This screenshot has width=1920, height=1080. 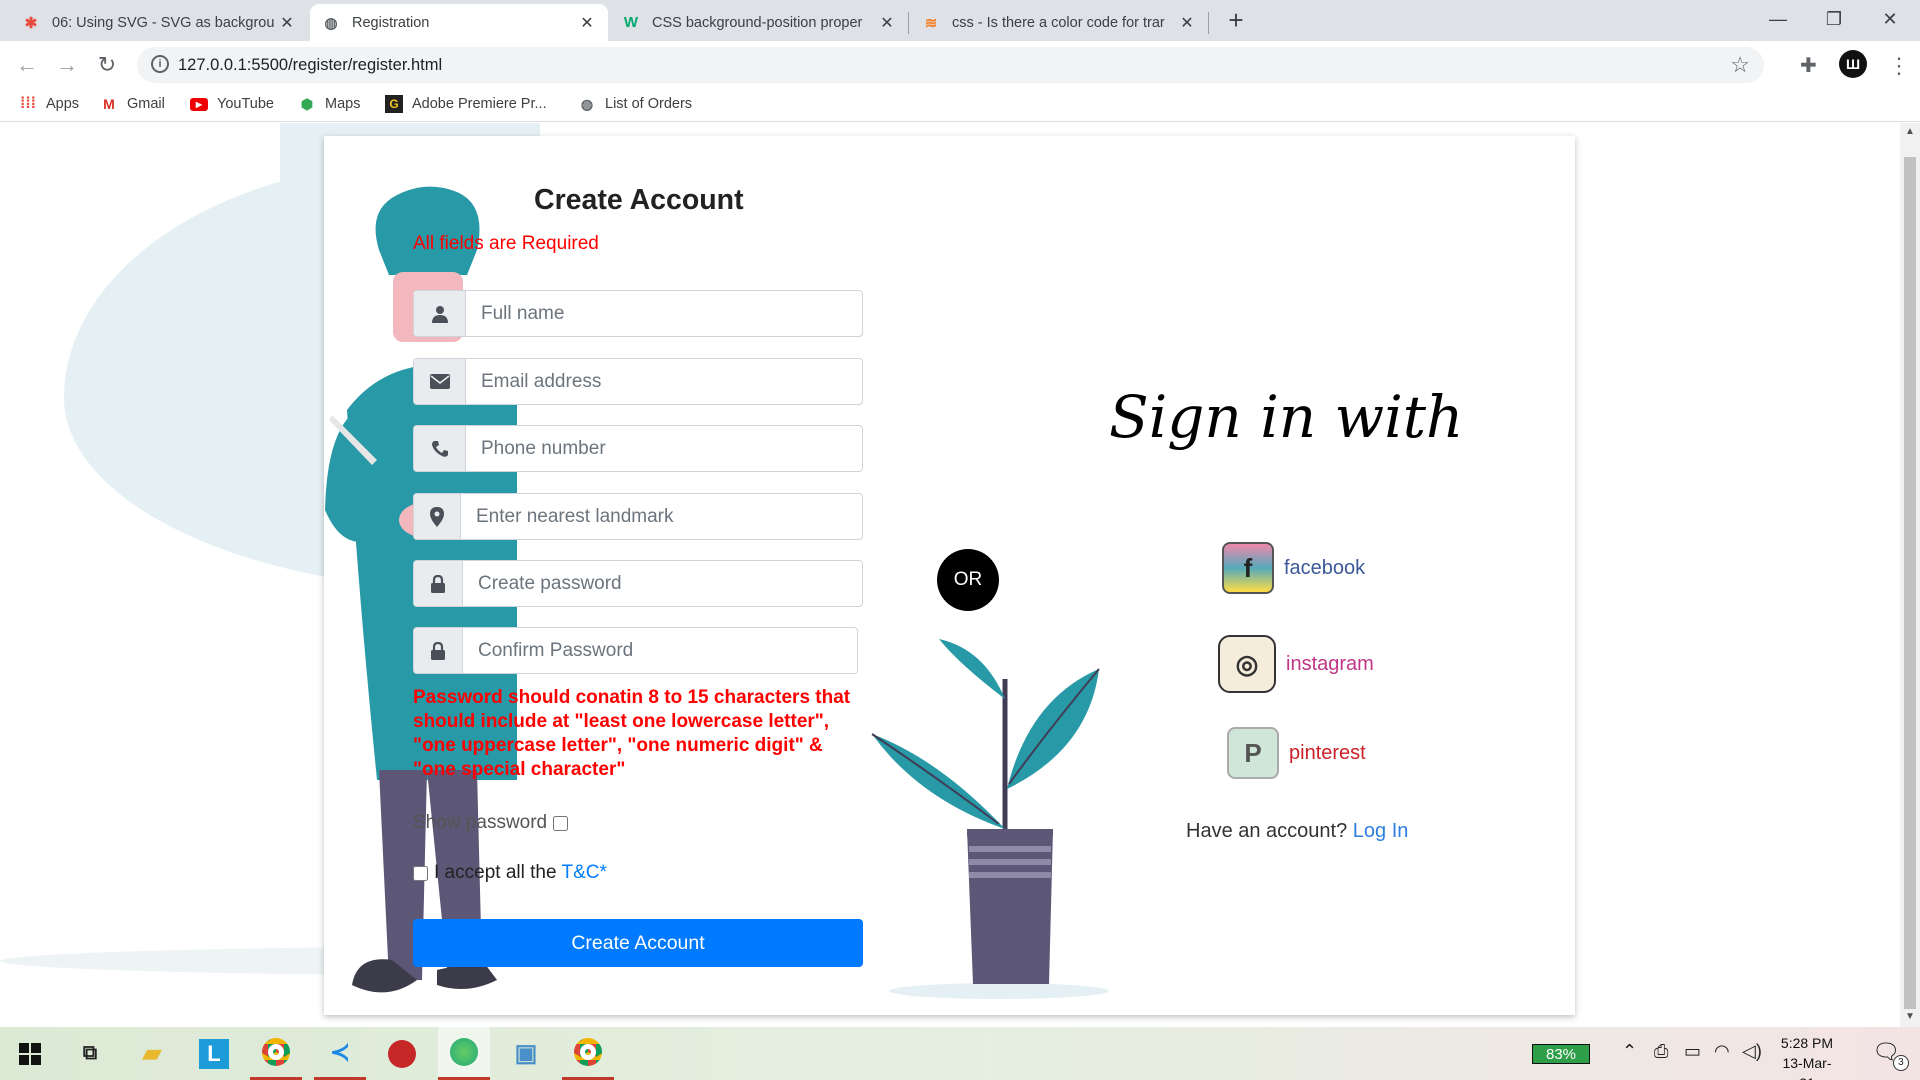 I want to click on bookmark-apps: ⁞⁞⁞ Apps, so click(x=49, y=104).